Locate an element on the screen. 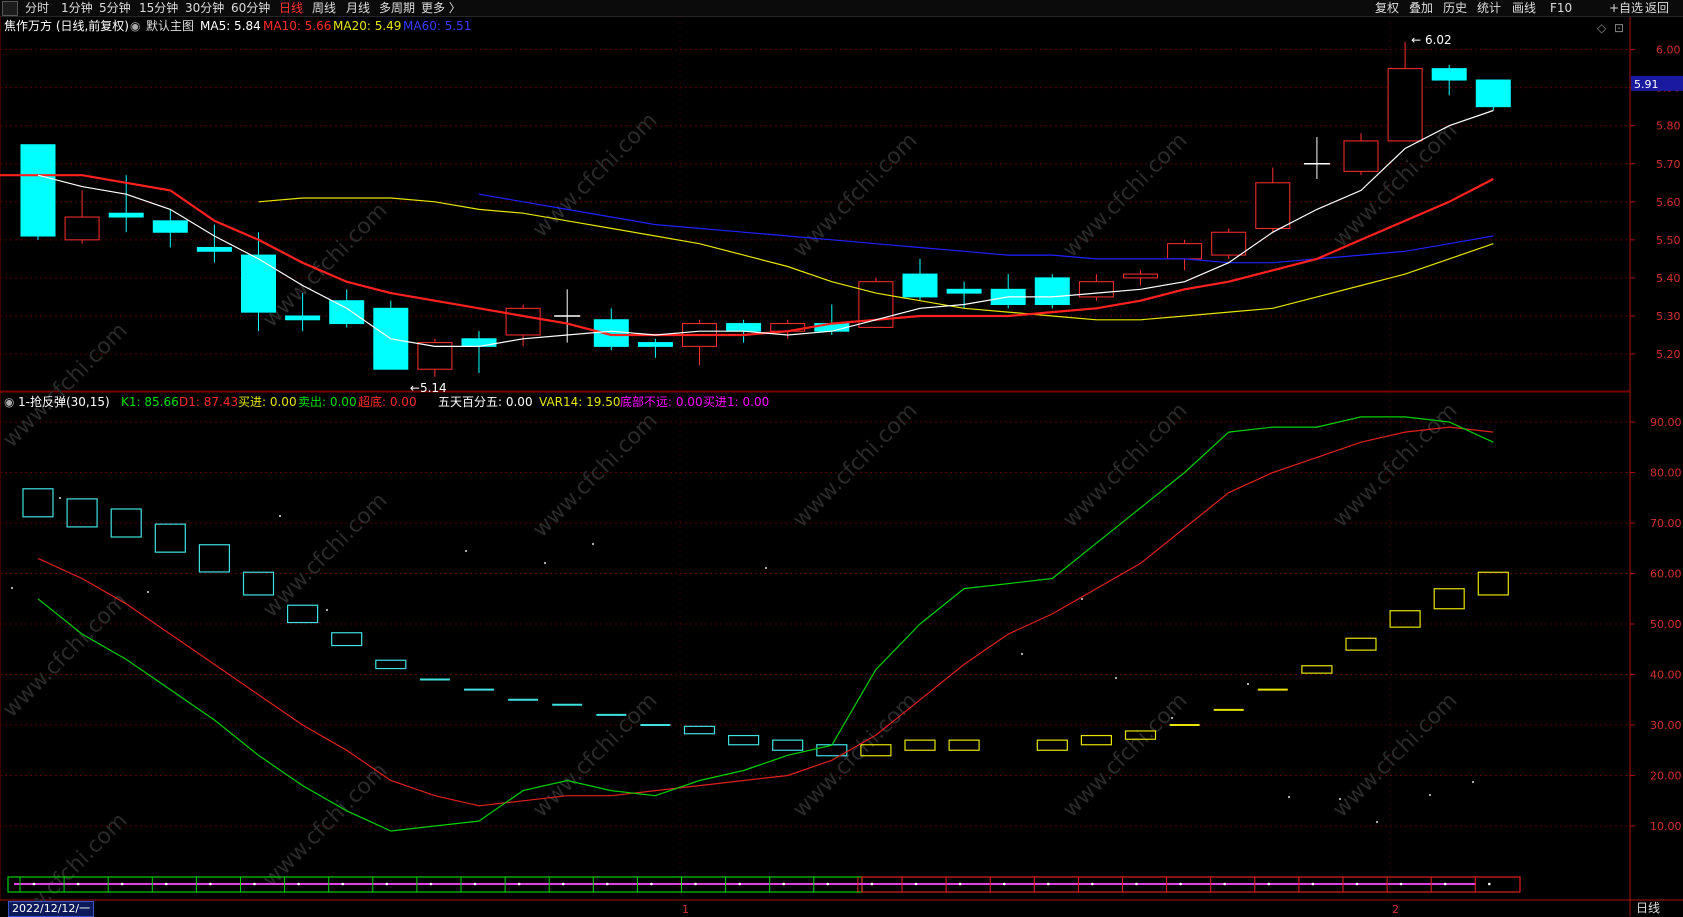  bottom-value: 超底: 0.00 is located at coordinates (387, 402).